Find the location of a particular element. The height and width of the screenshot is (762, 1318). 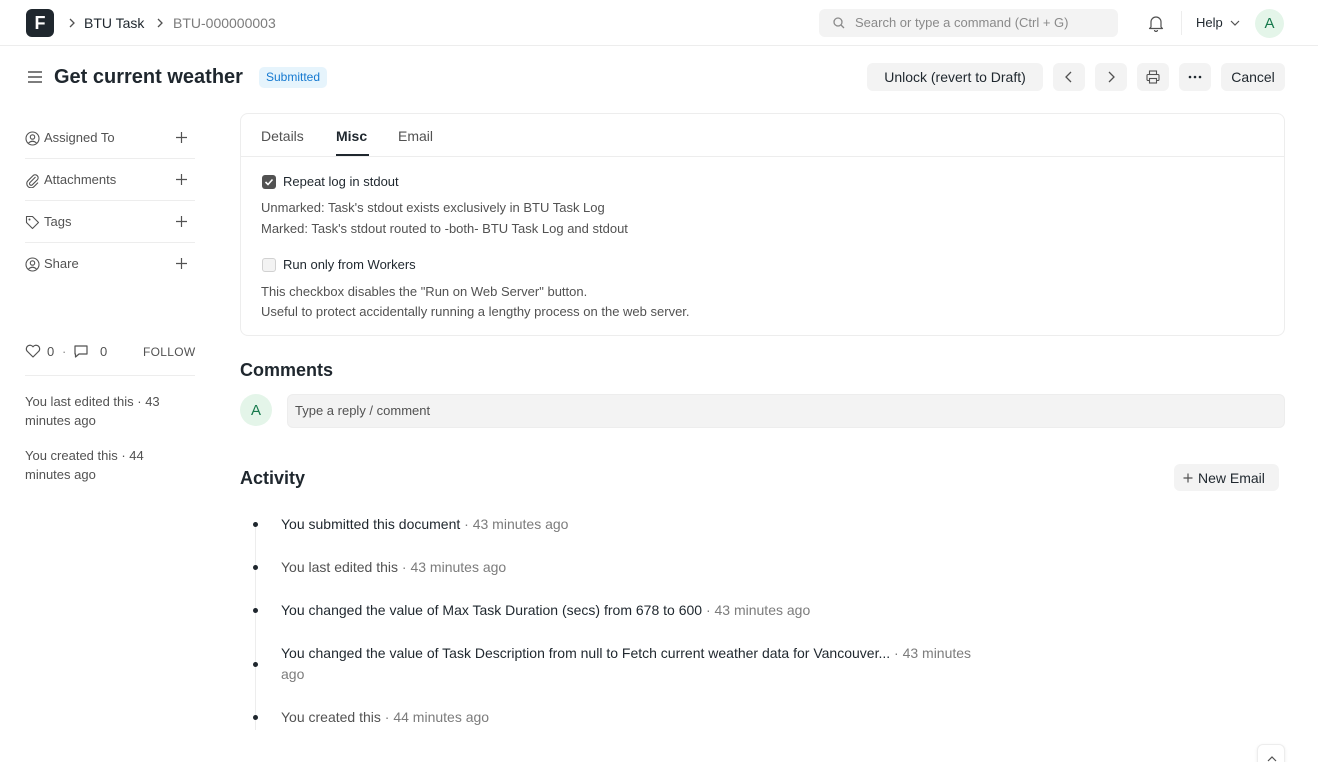

comments-count: 0 is located at coordinates (104, 351).